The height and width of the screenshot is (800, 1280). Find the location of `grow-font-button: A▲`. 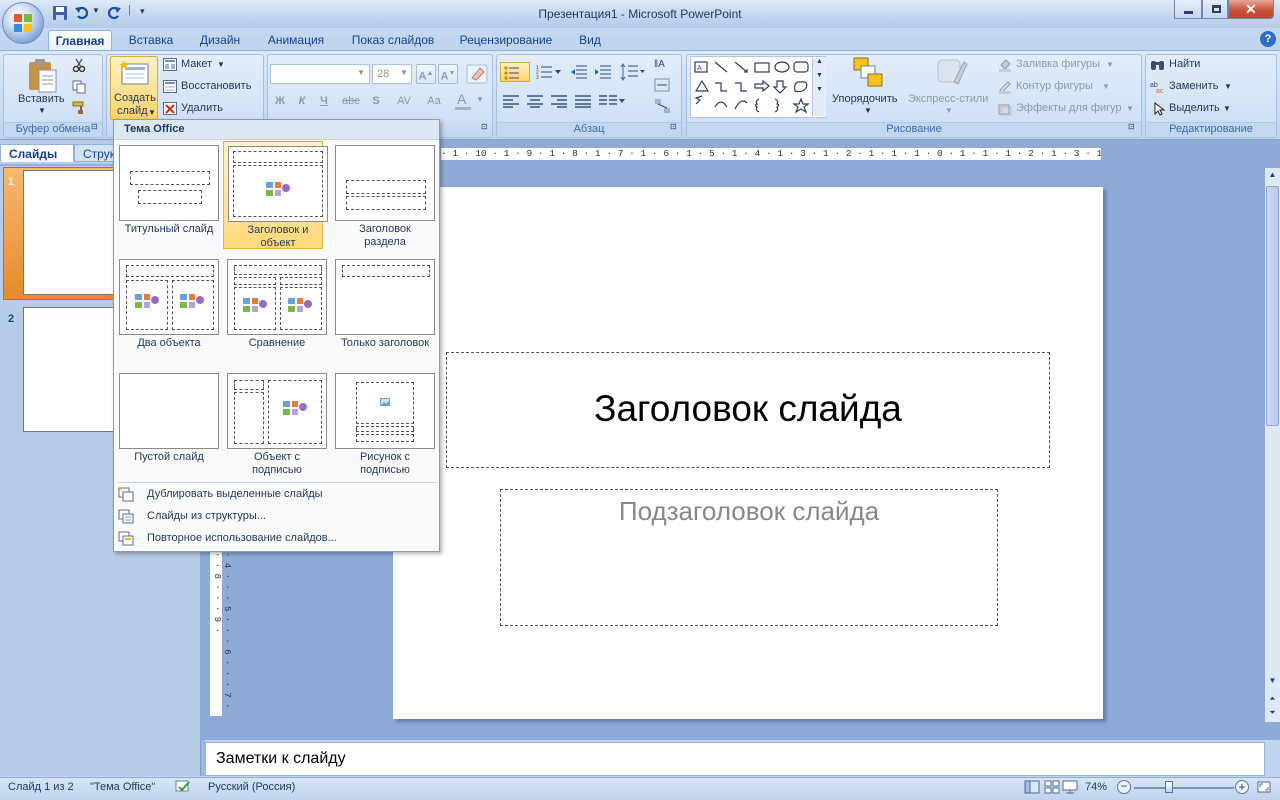

grow-font-button: A▲ is located at coordinates (426, 74).